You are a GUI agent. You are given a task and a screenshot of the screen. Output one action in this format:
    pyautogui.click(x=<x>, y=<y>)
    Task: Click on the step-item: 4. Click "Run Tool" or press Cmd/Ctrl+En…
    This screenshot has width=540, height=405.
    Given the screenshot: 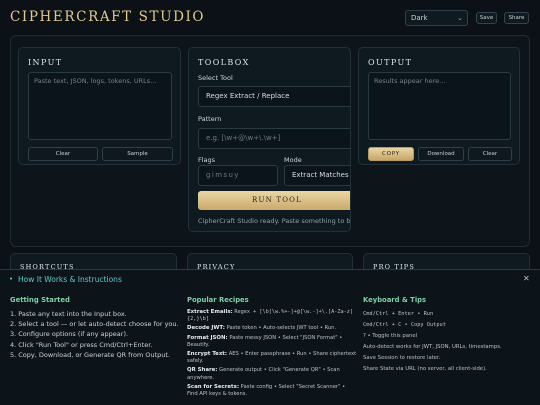 What is the action you would take?
    pyautogui.click(x=81, y=344)
    